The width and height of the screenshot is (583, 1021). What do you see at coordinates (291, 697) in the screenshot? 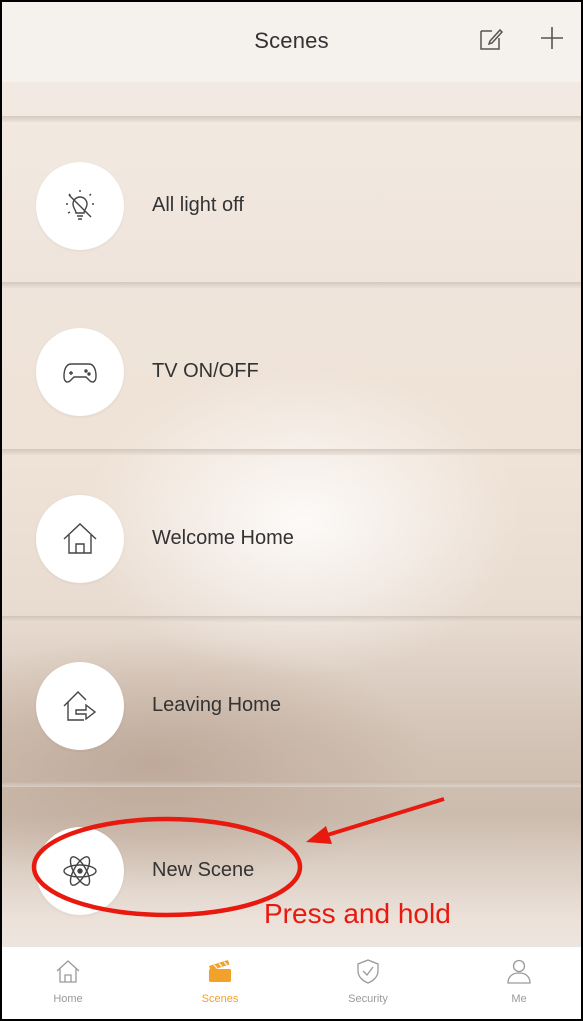
I see `scene-row-leaving-home: Leaving Home` at bounding box center [291, 697].